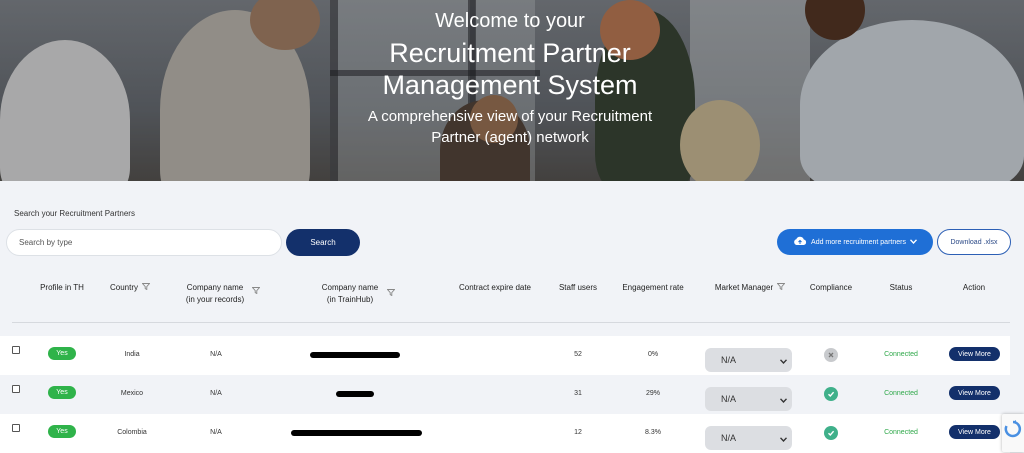 This screenshot has height=453, width=1024. What do you see at coordinates (858, 242) in the screenshot?
I see `add-partners-label: Add more recruitment partners` at bounding box center [858, 242].